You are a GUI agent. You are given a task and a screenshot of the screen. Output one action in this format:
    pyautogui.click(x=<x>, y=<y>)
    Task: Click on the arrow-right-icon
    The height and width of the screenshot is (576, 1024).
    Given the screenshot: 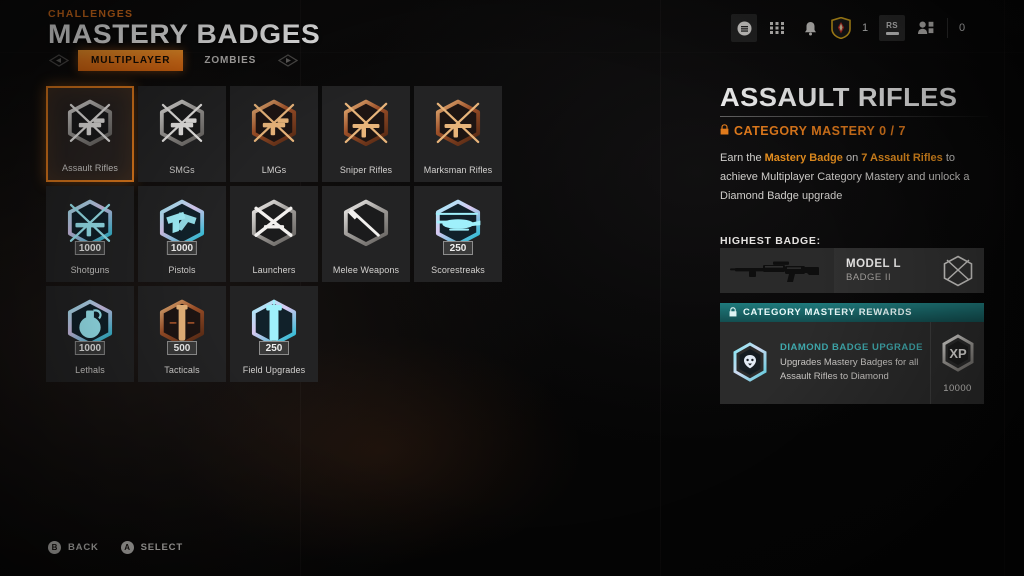 What is the action you would take?
    pyautogui.click(x=288, y=61)
    